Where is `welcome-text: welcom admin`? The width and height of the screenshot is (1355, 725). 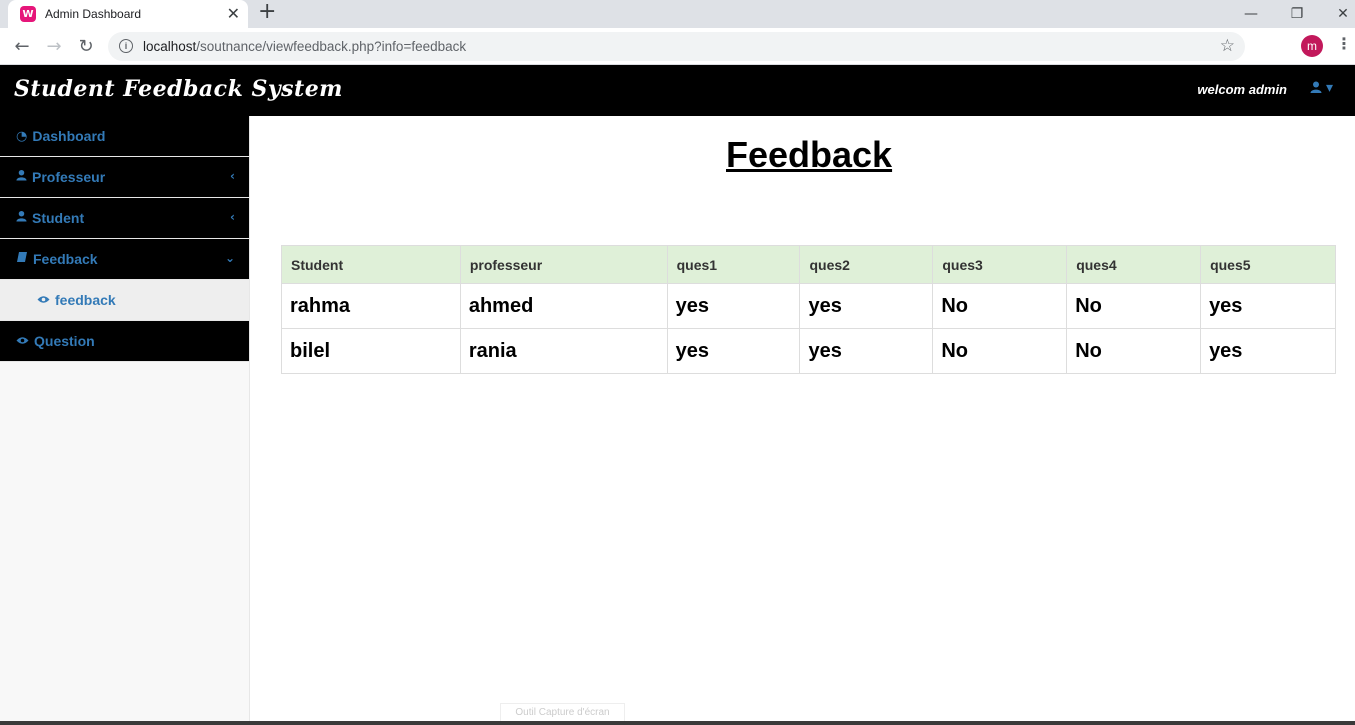 welcome-text: welcom admin is located at coordinates (1242, 89).